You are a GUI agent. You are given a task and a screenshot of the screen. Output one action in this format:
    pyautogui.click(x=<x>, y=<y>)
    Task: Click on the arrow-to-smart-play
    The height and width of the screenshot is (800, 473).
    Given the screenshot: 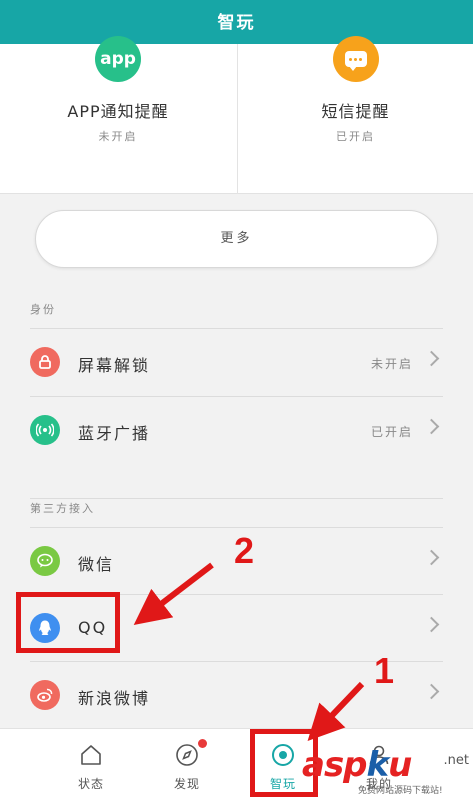 What is the action you would take?
    pyautogui.click(x=336, y=711)
    